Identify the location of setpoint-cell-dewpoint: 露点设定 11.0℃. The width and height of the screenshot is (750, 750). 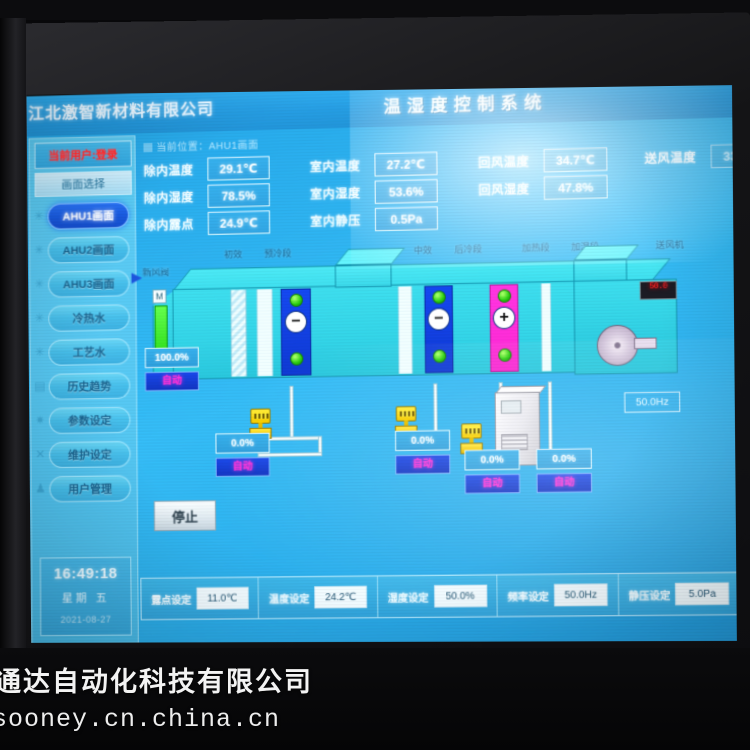
(200, 598).